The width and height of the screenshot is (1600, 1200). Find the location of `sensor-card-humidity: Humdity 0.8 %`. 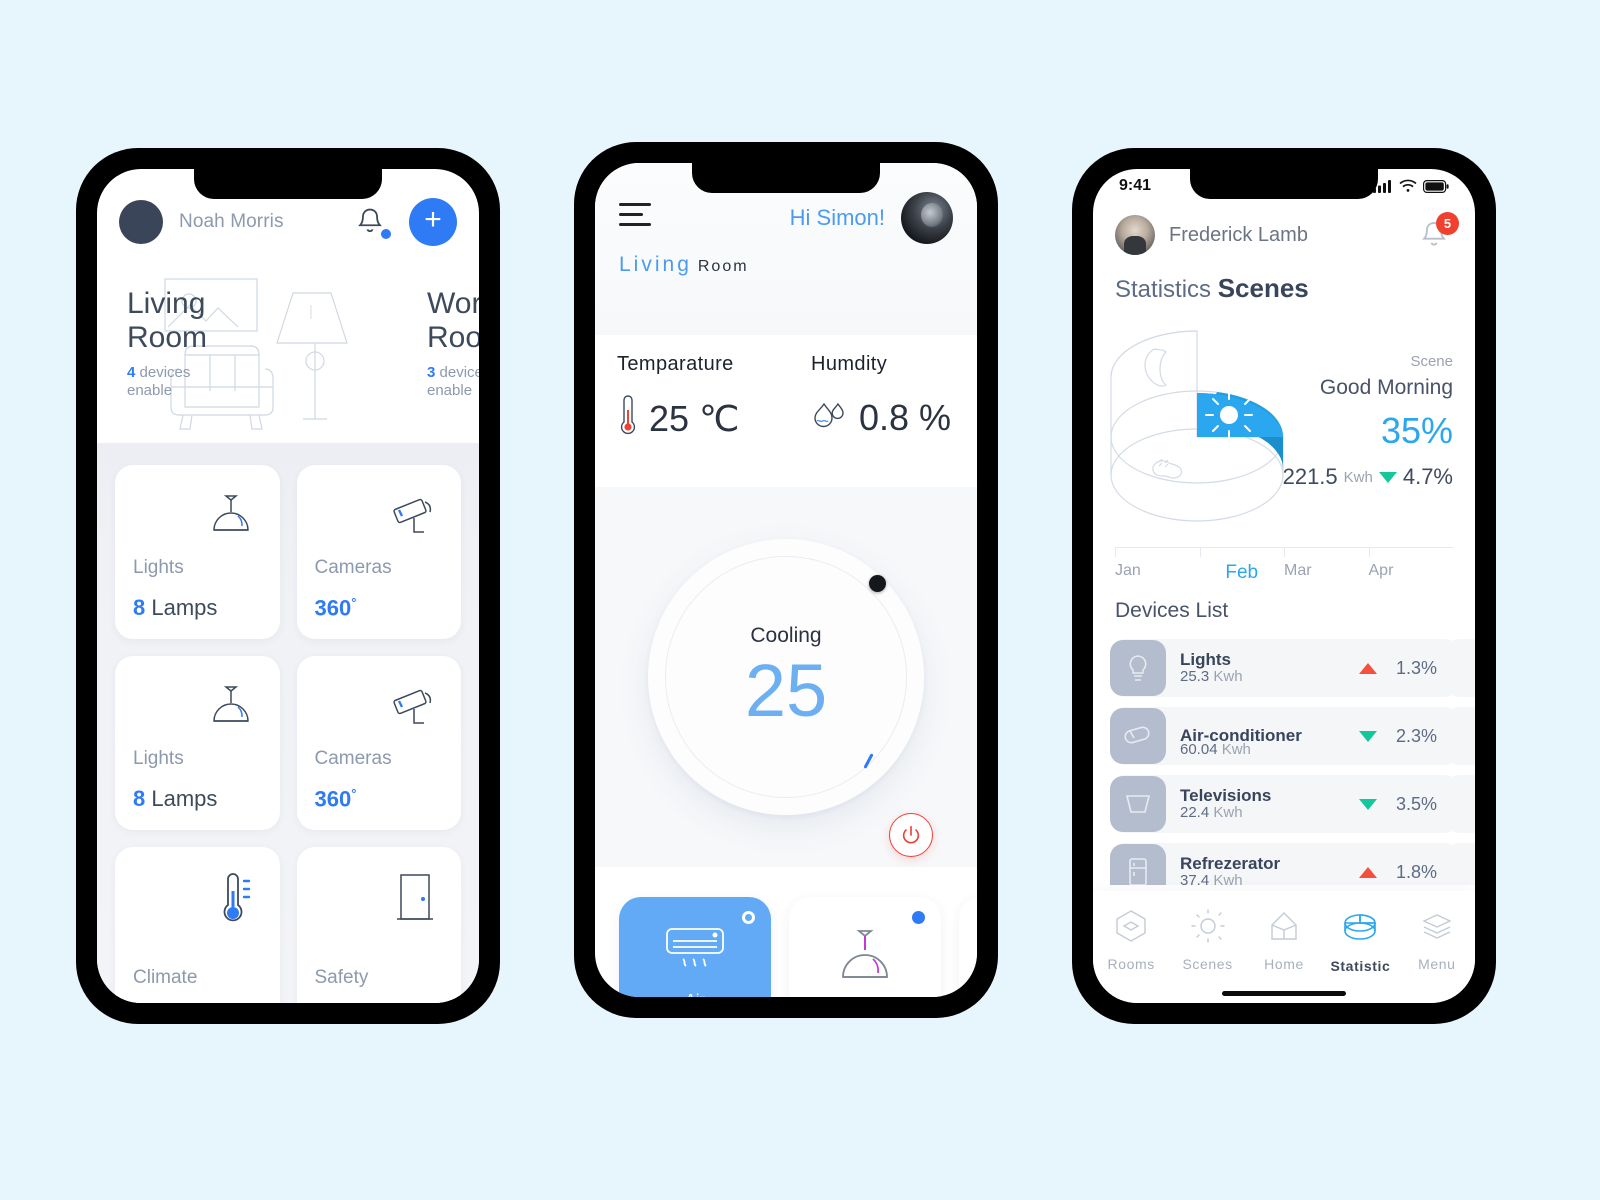

sensor-card-humidity: Humdity 0.8 % is located at coordinates (883, 411).